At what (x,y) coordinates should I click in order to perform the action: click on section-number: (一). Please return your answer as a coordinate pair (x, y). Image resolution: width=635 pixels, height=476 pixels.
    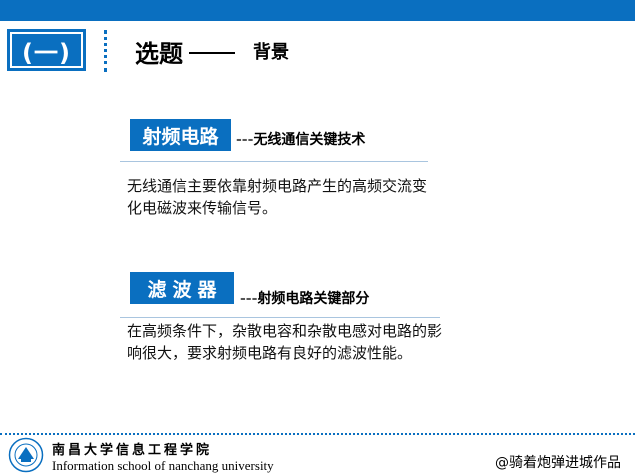
    Looking at the image, I should click on (46, 50).